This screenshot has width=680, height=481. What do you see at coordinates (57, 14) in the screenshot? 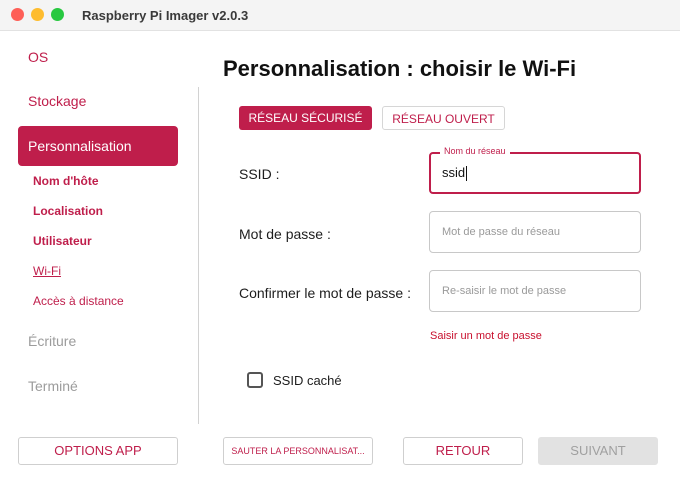
I see `zoom-window-icon` at bounding box center [57, 14].